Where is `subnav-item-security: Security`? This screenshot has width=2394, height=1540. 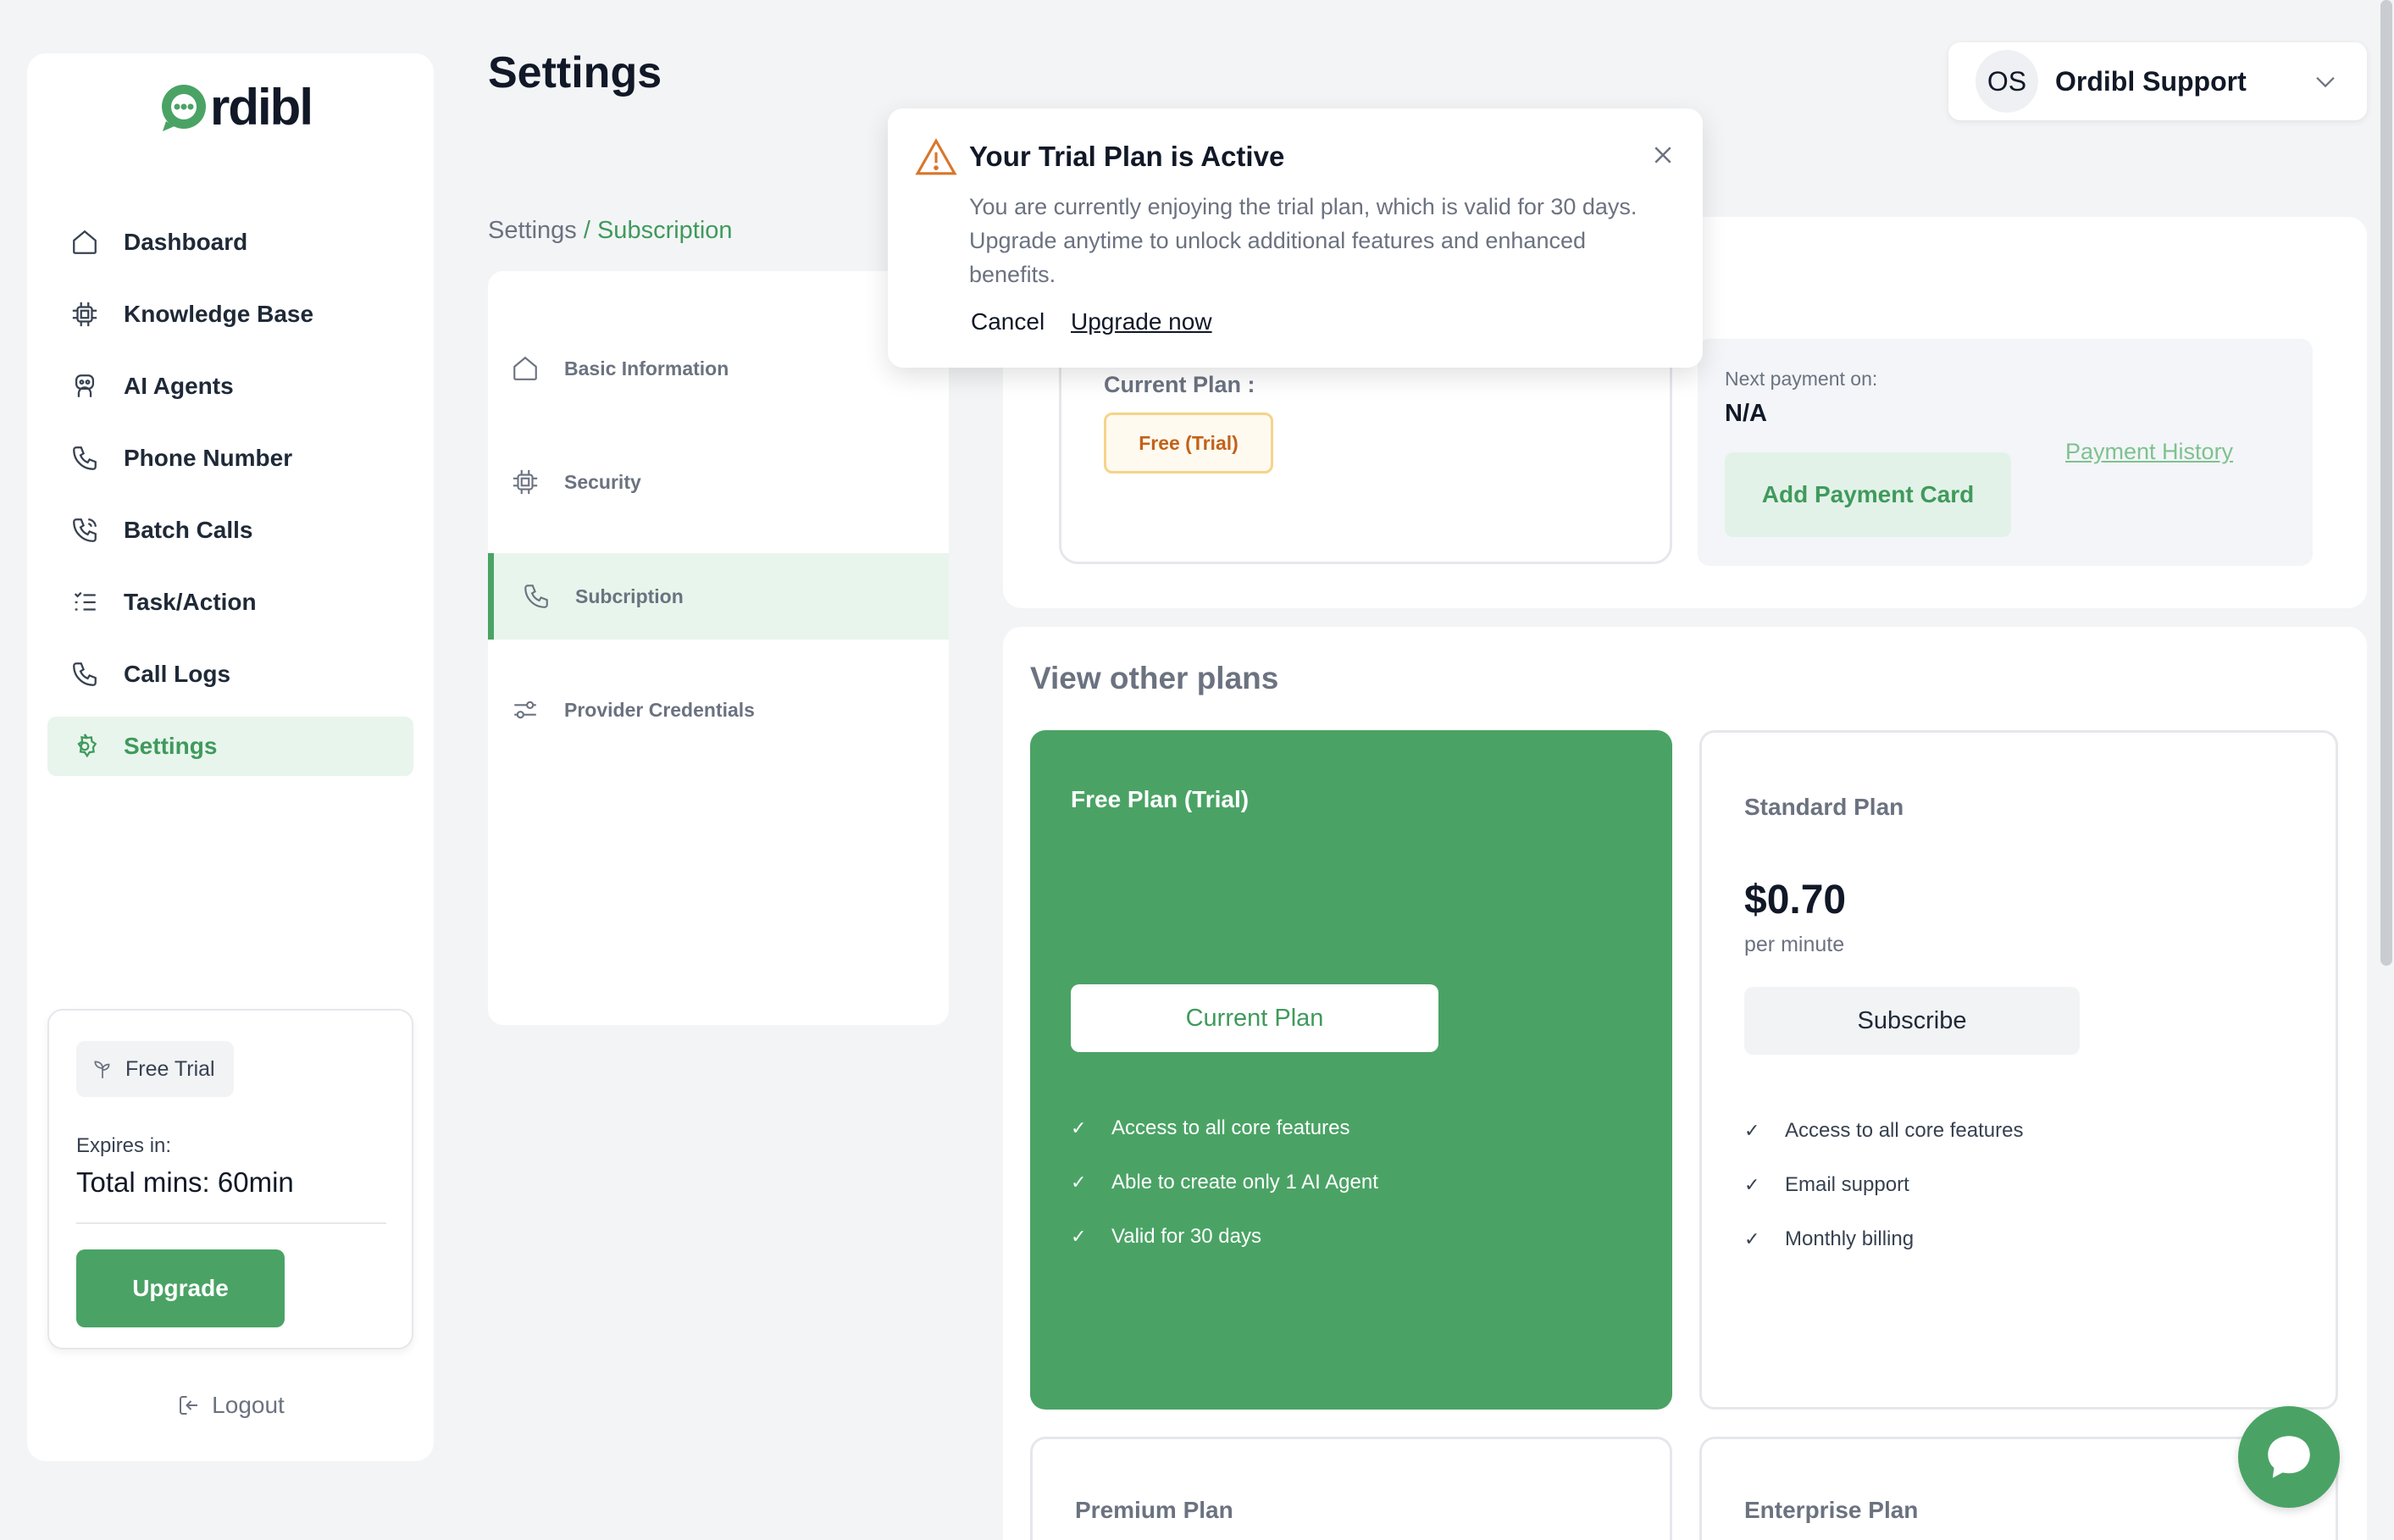 subnav-item-security: Security is located at coordinates (718, 482).